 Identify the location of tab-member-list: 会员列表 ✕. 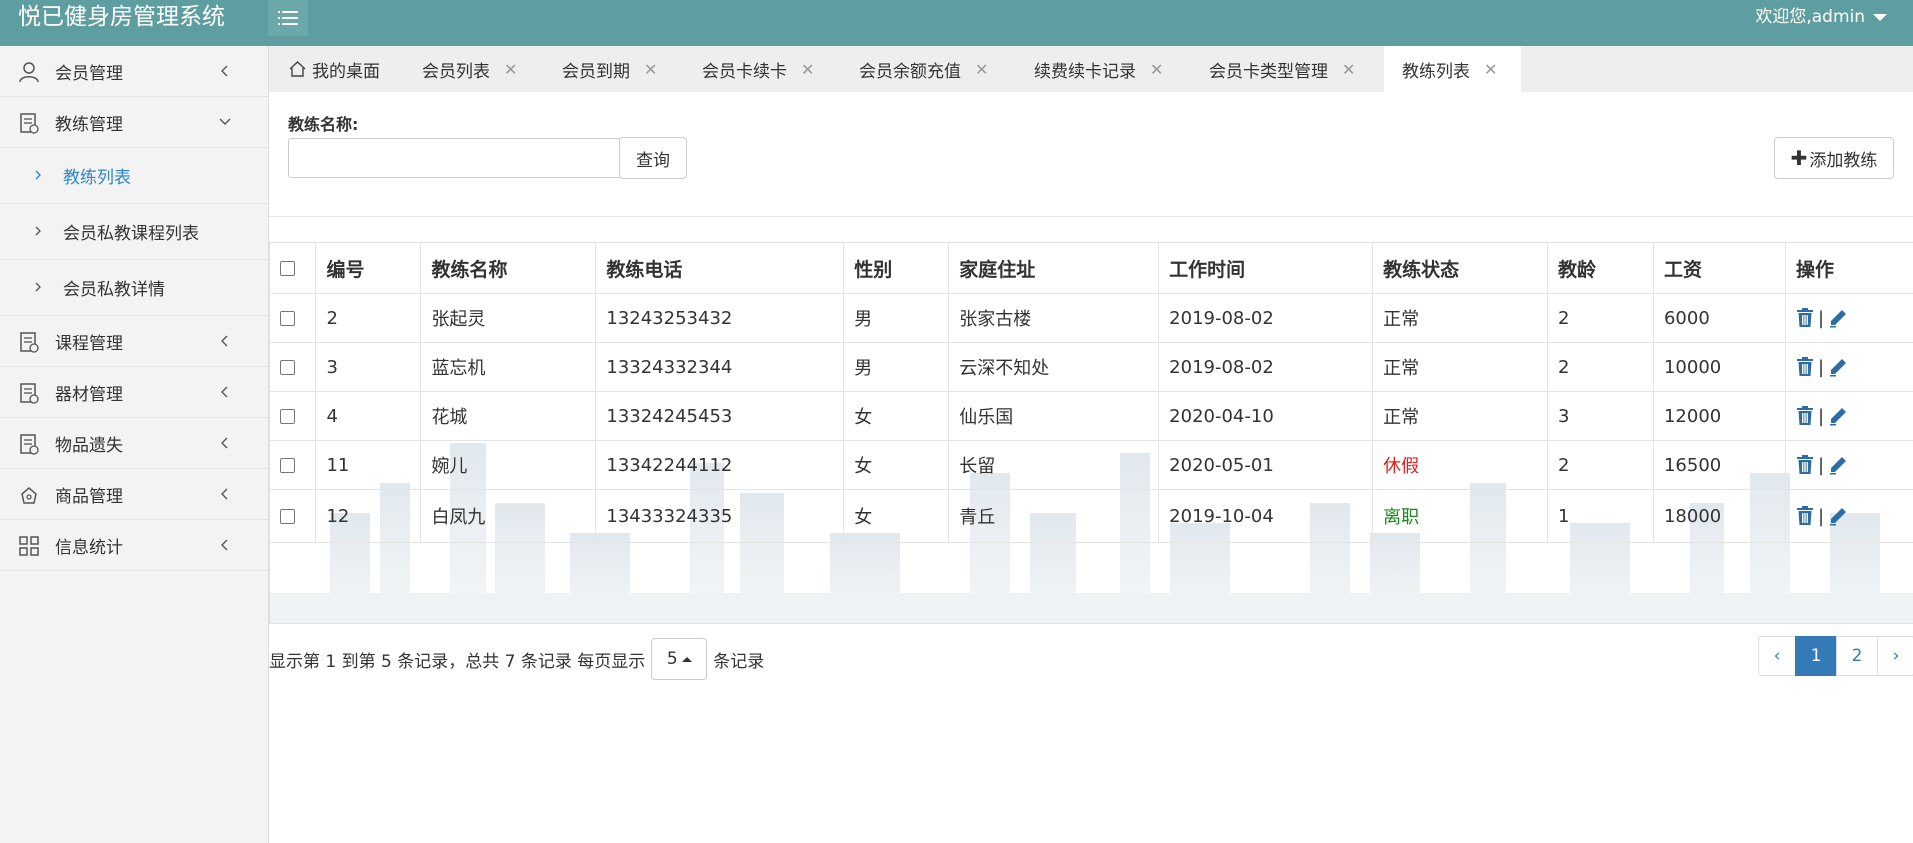
(469, 69).